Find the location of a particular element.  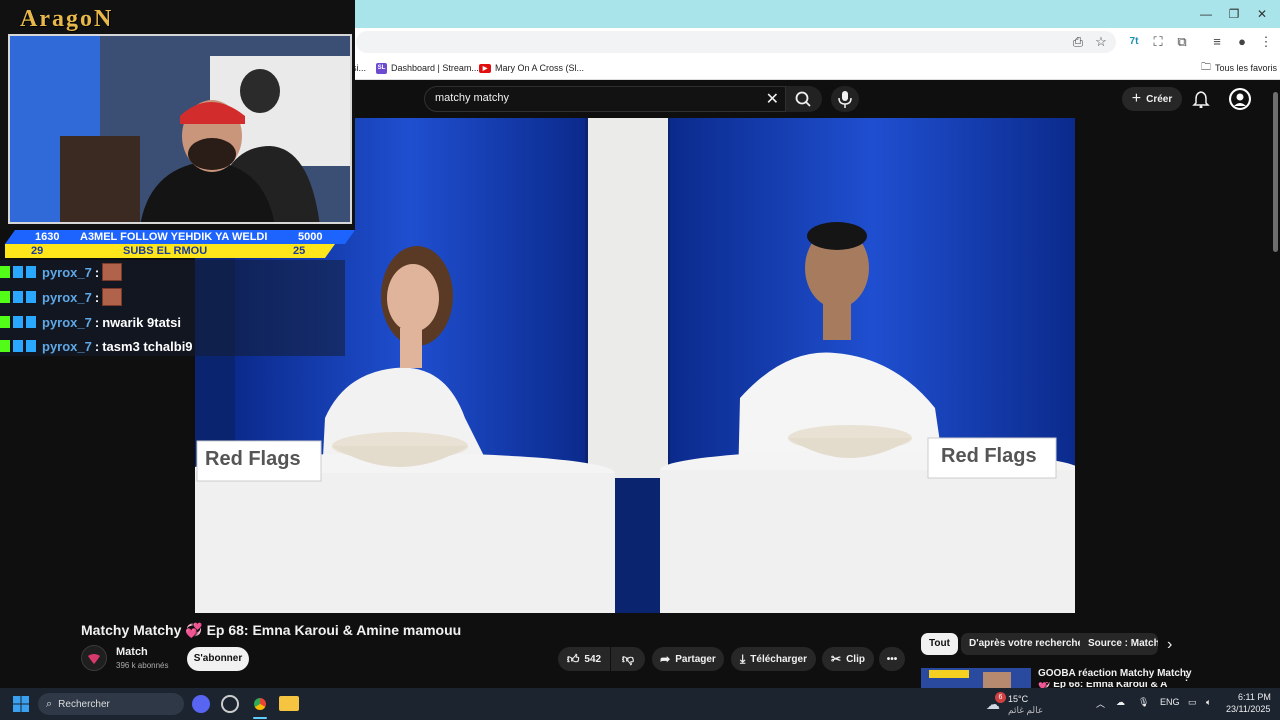

search-button is located at coordinates (804, 99).